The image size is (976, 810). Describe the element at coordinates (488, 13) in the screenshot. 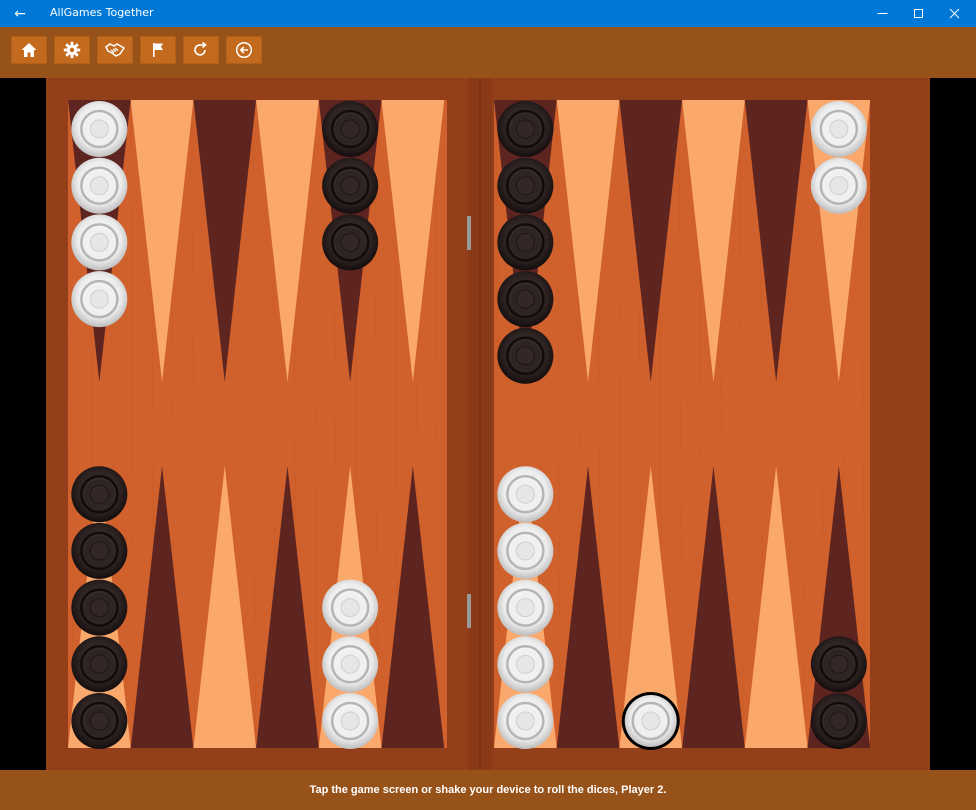

I see `title-bar: ← AllGames Together` at that location.